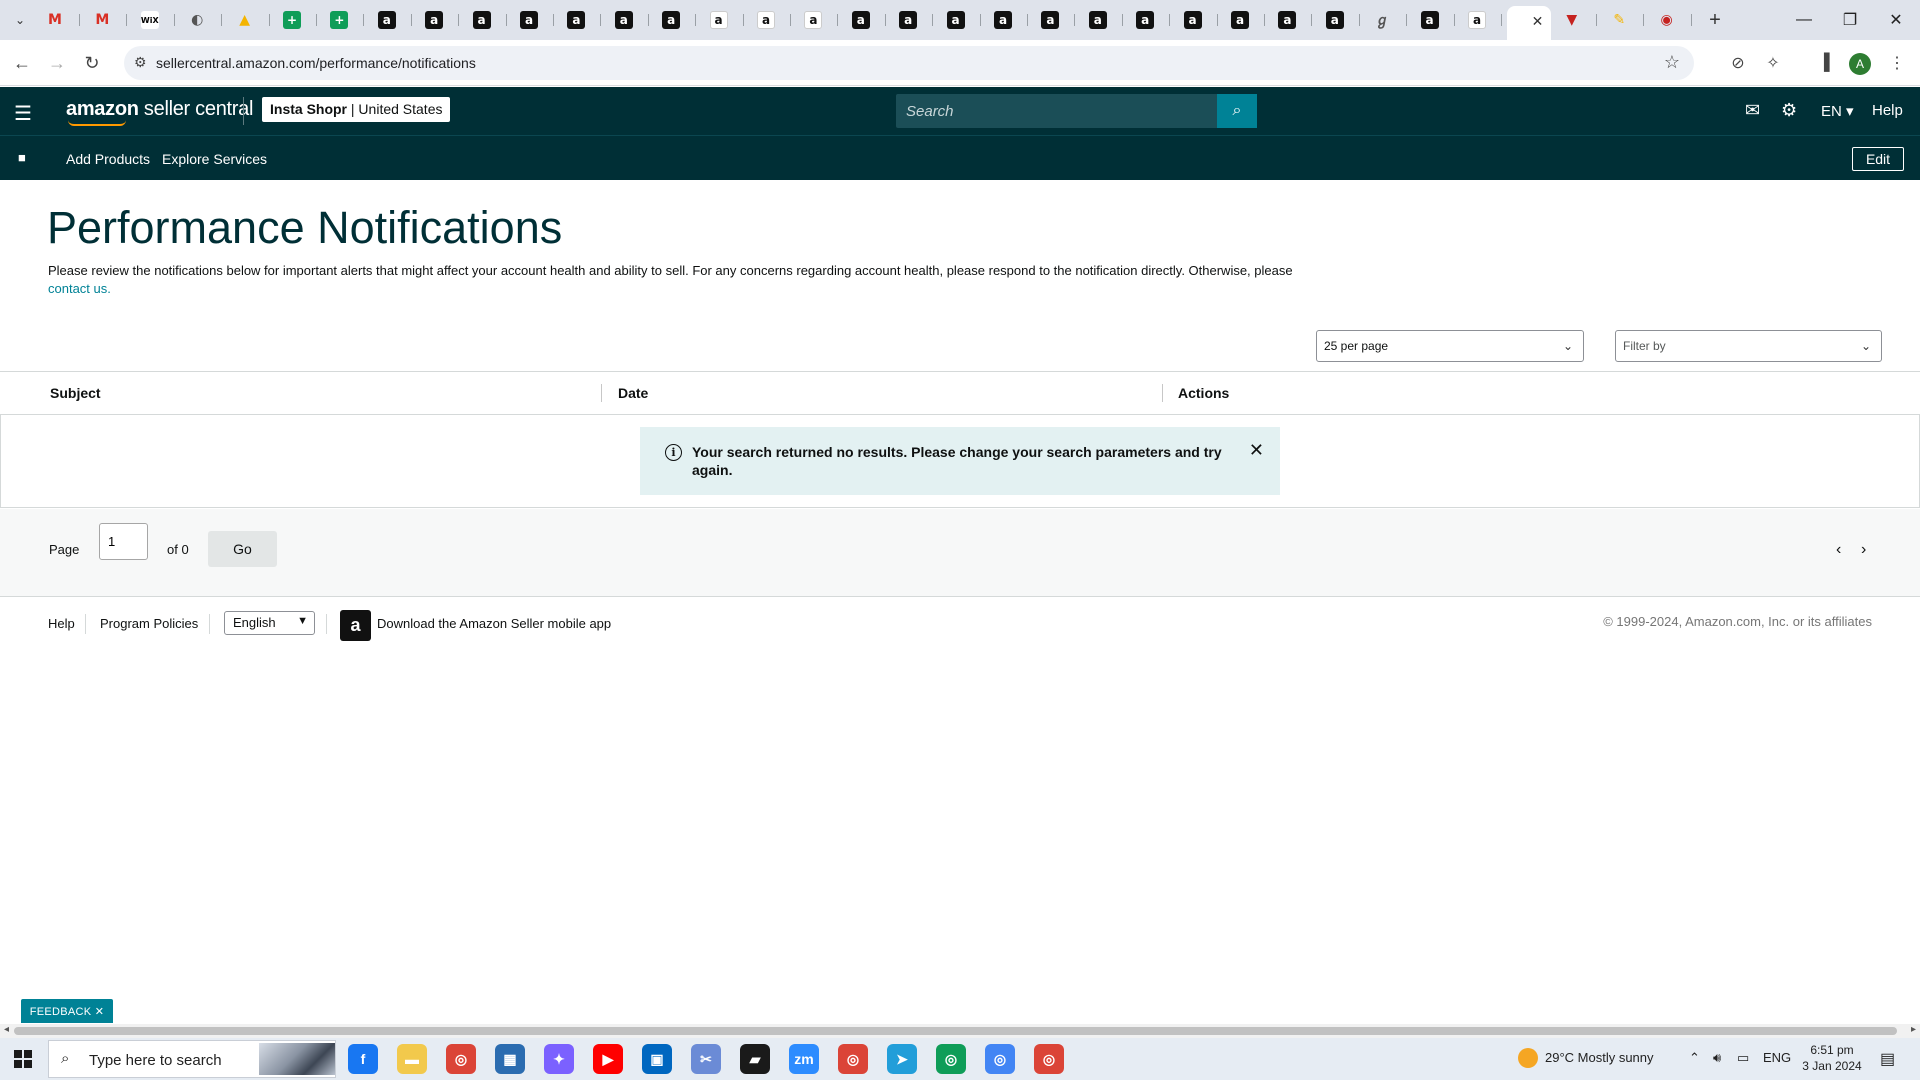  Describe the element at coordinates (23, 1059) in the screenshot. I see `windows-start-icon` at that location.